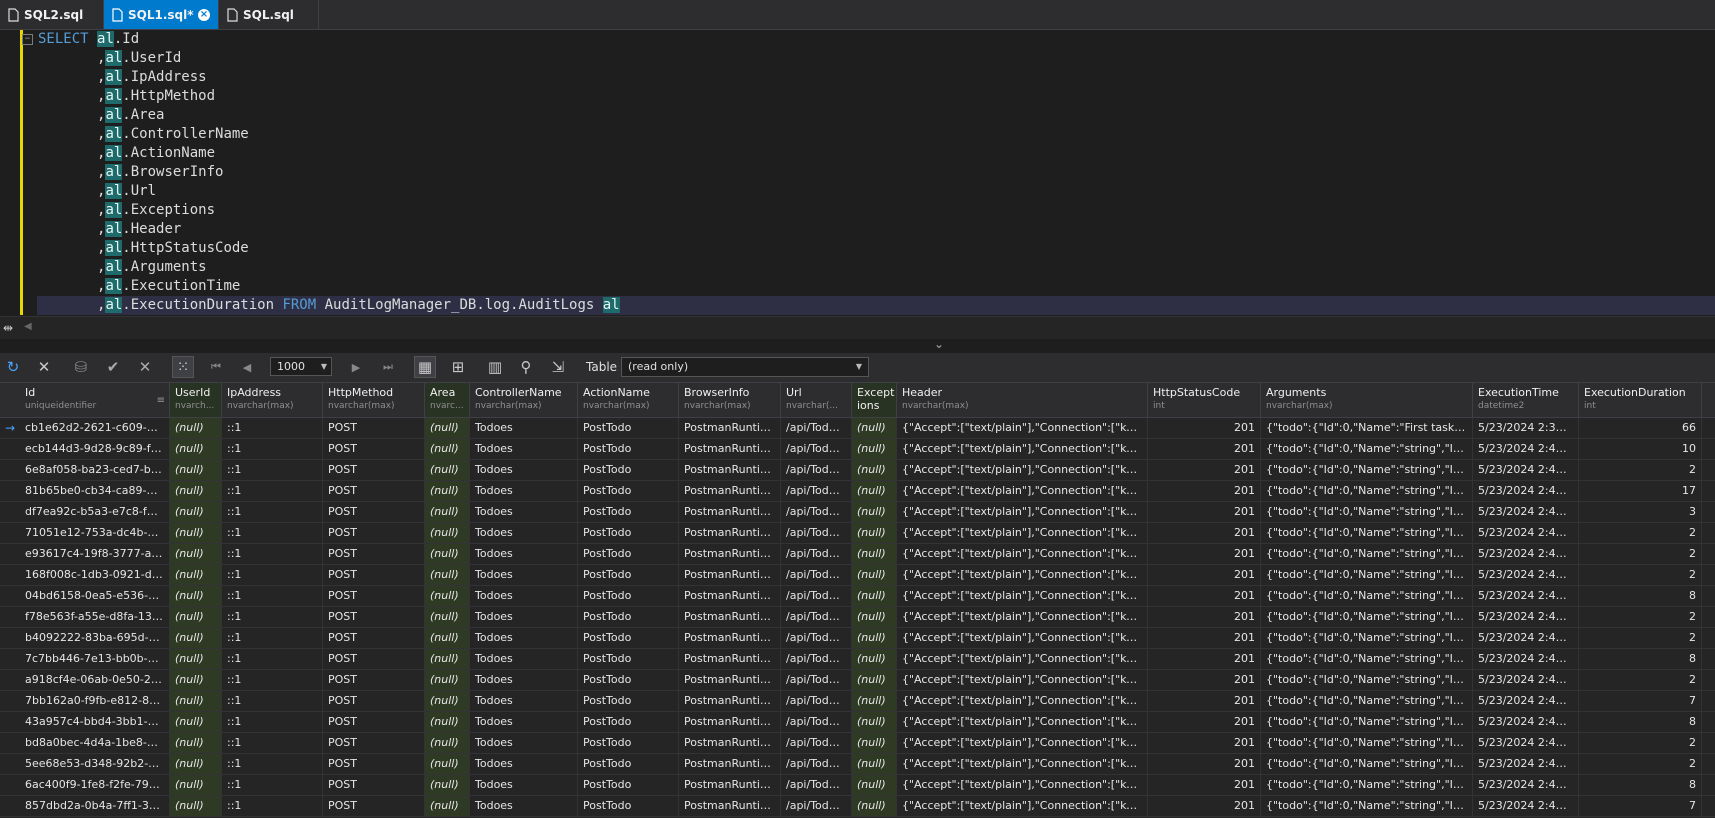 The image size is (1715, 818). Describe the element at coordinates (1640, 785) in the screenshot. I see `table-cell: 8` at that location.